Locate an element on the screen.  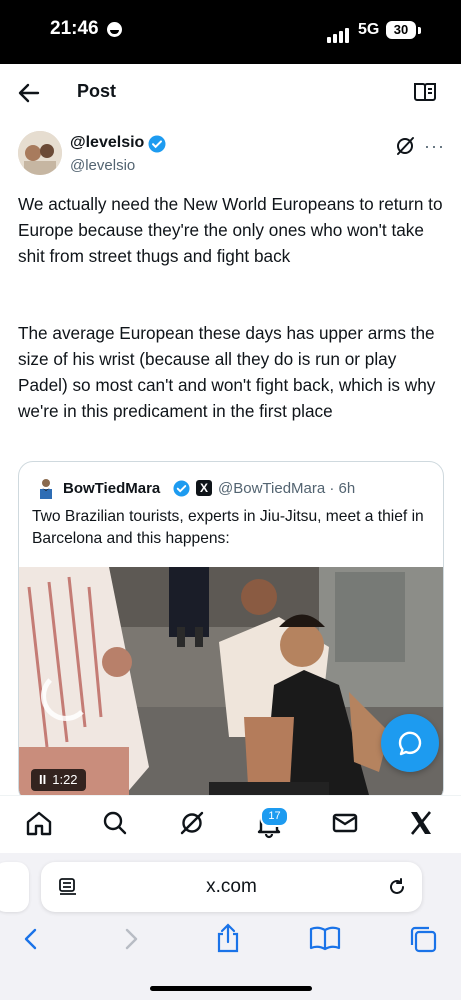
author-avatar is located at coordinates (40, 153).